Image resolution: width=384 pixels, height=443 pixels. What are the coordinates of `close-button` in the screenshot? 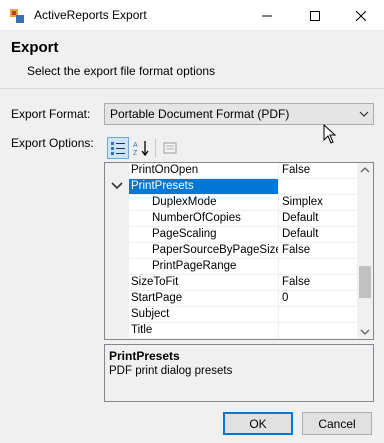 It's located at (361, 15).